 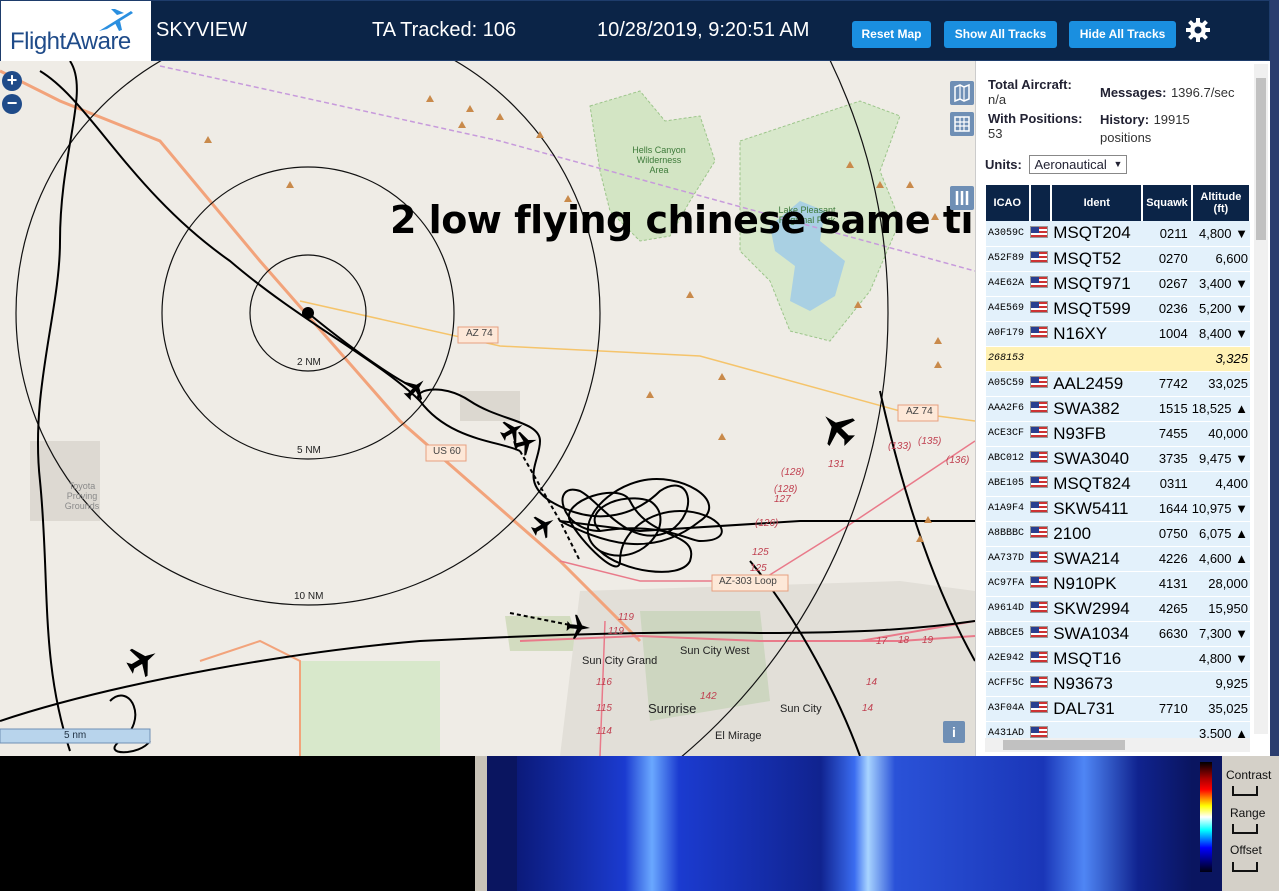 What do you see at coordinates (1000, 34) in the screenshot?
I see `show-all-tracks-button: Show All Tracks` at bounding box center [1000, 34].